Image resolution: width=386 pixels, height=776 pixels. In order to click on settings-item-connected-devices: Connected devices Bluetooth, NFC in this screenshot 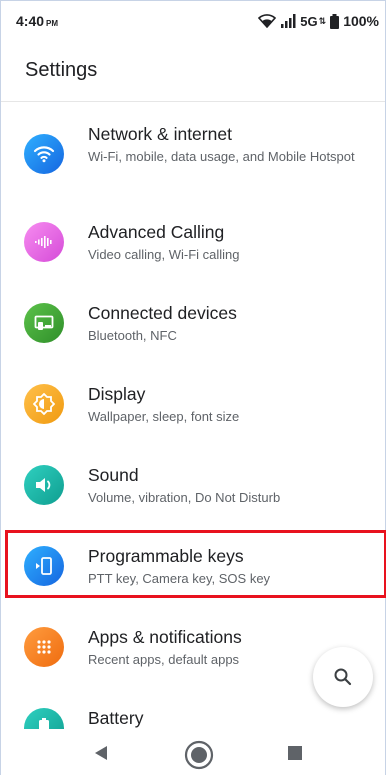, I will do `click(193, 323)`.